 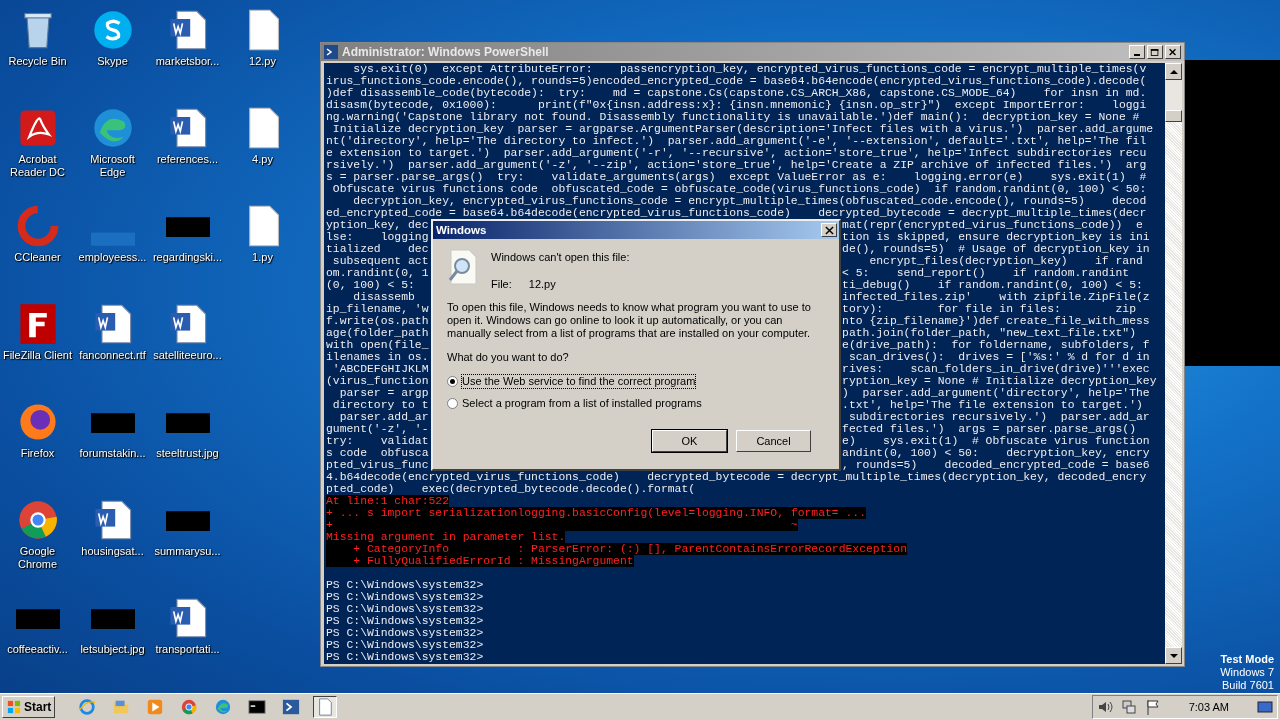 I want to click on console-line: ilenames in os., so click(x=377, y=357).